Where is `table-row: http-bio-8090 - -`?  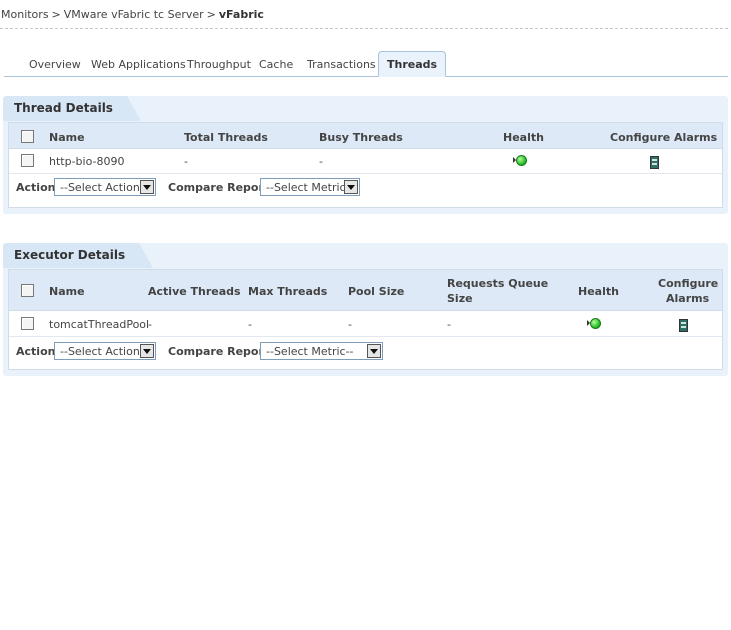 table-row: http-bio-8090 - - is located at coordinates (365, 161).